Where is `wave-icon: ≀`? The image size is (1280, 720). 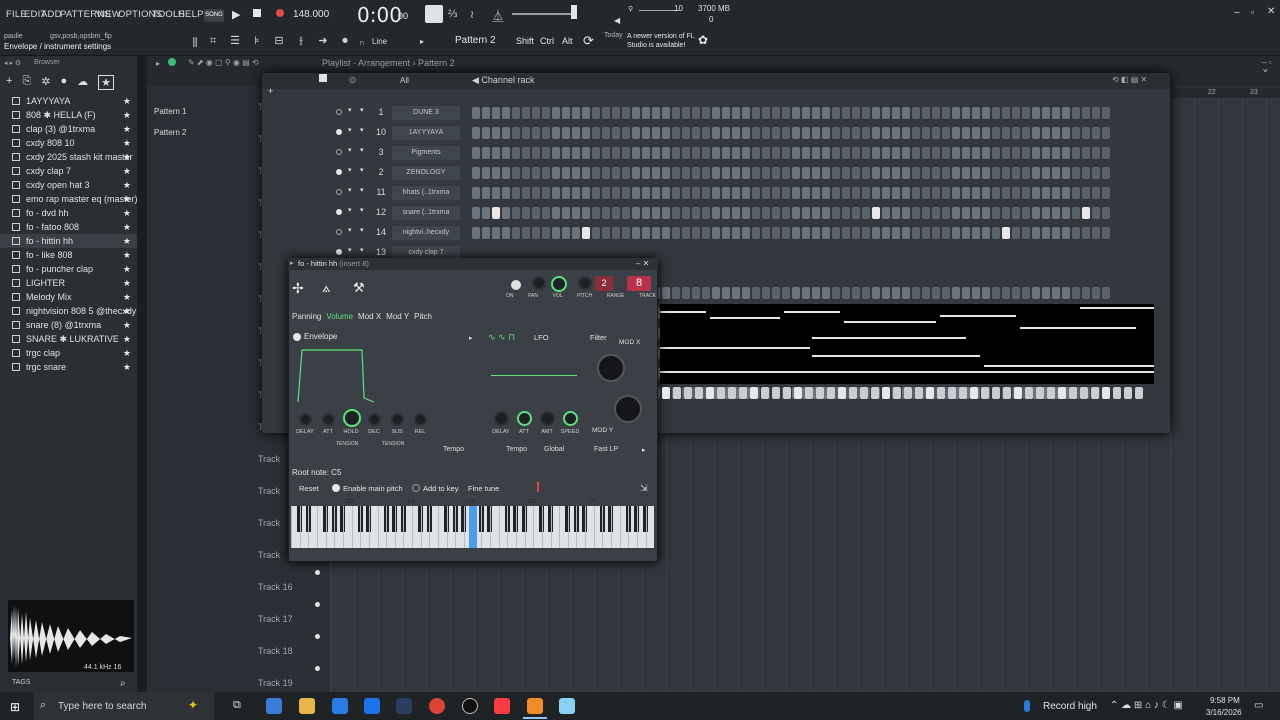 wave-icon: ≀ is located at coordinates (472, 14).